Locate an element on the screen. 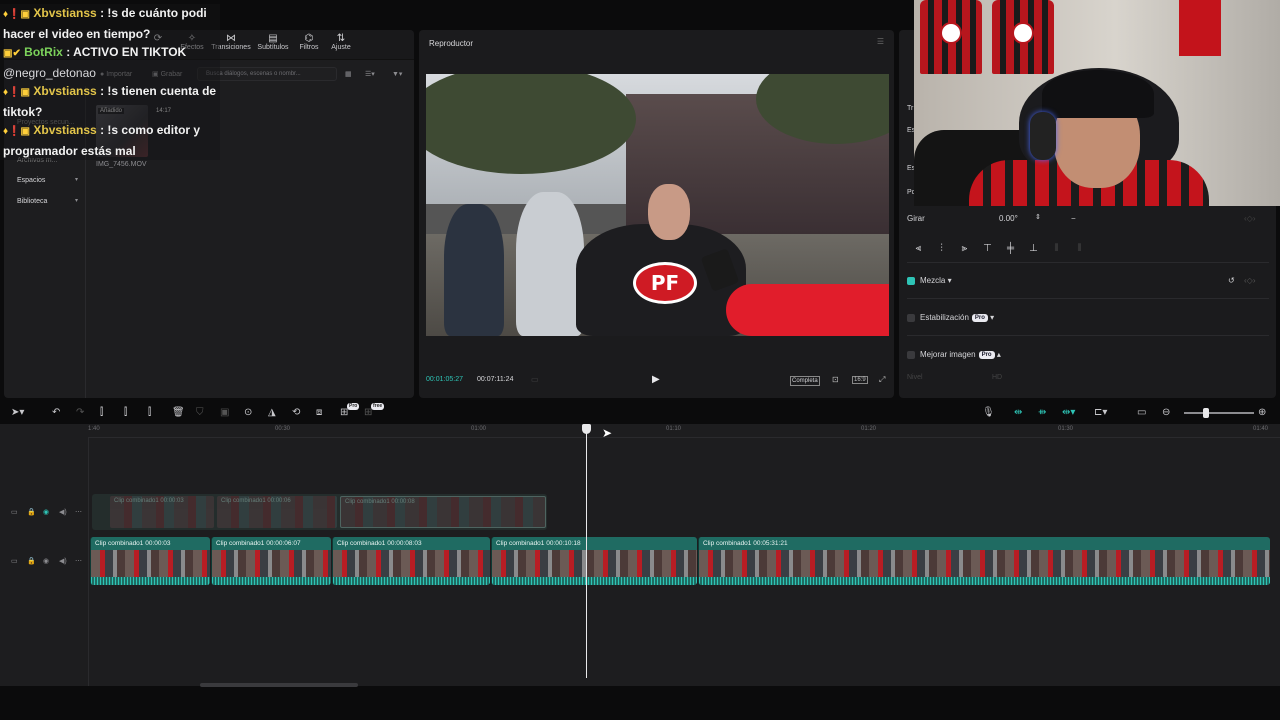  time-ruler: 1:40 00:30 01:00 01:10 01:20 01:30 01:40 is located at coordinates (684, 431).